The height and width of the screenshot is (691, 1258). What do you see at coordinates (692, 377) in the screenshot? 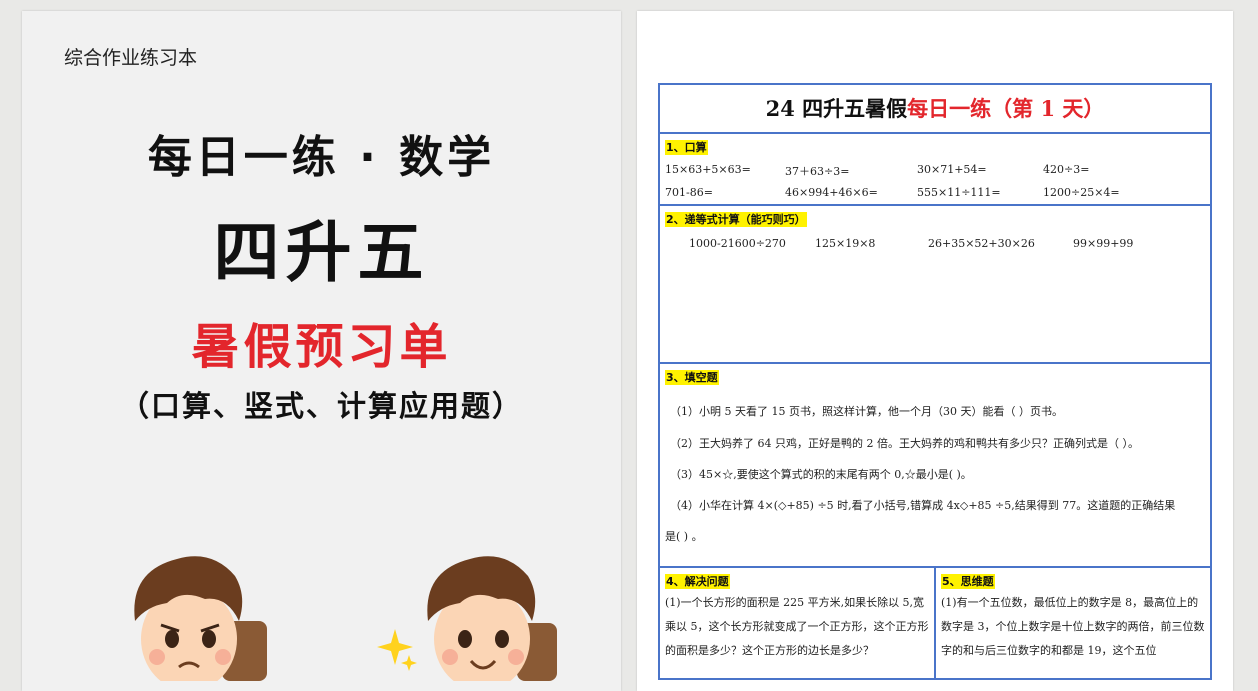
I see `section-heading: 3、填空题` at bounding box center [692, 377].